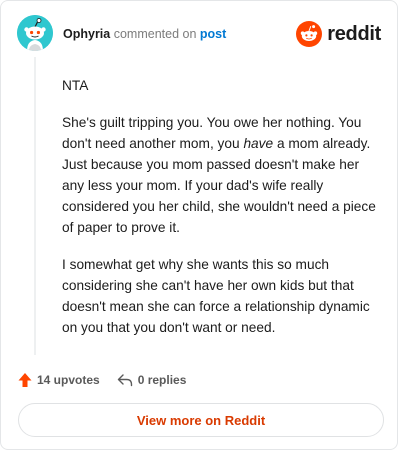 The image size is (400, 452). What do you see at coordinates (102, 380) in the screenshot?
I see `comment-actions: 14 upvotes 0 replies` at bounding box center [102, 380].